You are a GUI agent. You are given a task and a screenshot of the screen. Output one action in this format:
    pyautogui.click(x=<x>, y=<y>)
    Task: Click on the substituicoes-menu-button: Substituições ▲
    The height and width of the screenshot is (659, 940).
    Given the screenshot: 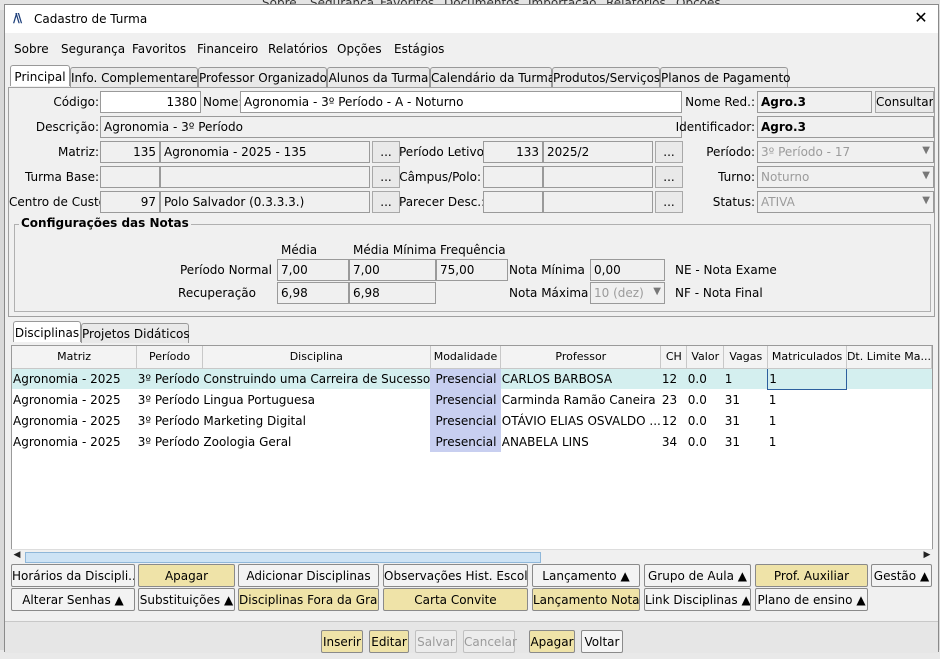 What is the action you would take?
    pyautogui.click(x=186, y=599)
    